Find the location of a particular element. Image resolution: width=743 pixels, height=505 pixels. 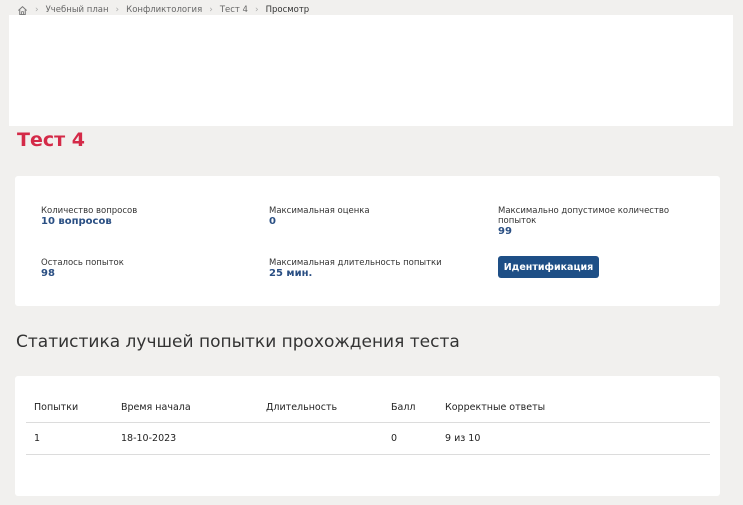

max-grade-value: 0 is located at coordinates (272, 221).